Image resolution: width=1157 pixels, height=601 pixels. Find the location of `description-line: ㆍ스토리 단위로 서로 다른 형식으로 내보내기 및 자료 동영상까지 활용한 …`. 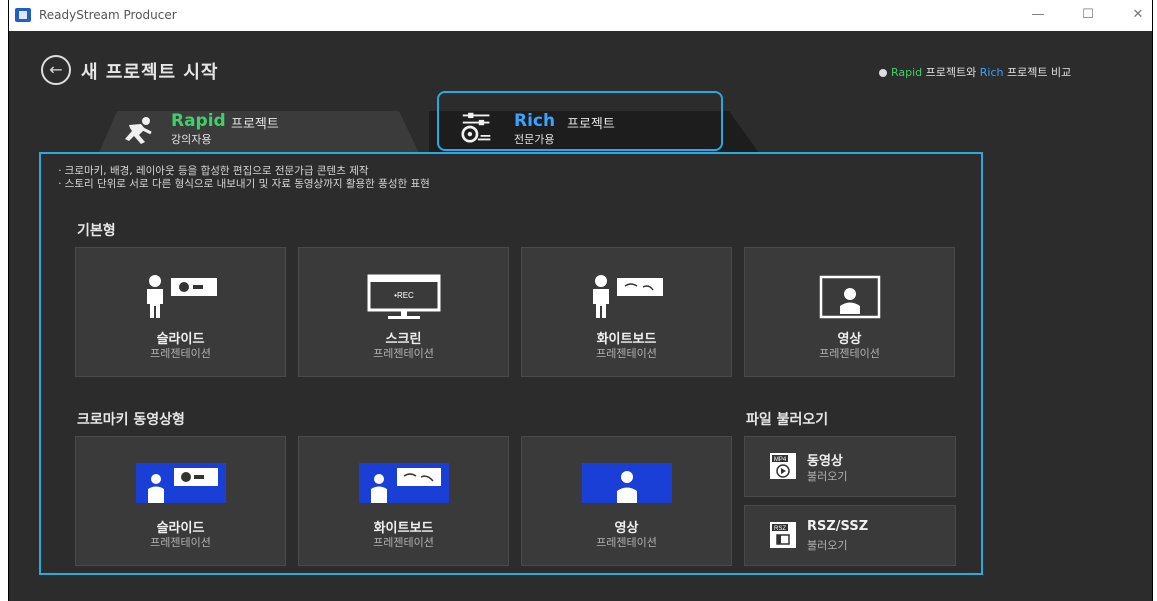

description-line: ㆍ스토리 단위로 서로 다른 형식으로 내보내기 및 자료 동영상까지 활용한 … is located at coordinates (242, 184).